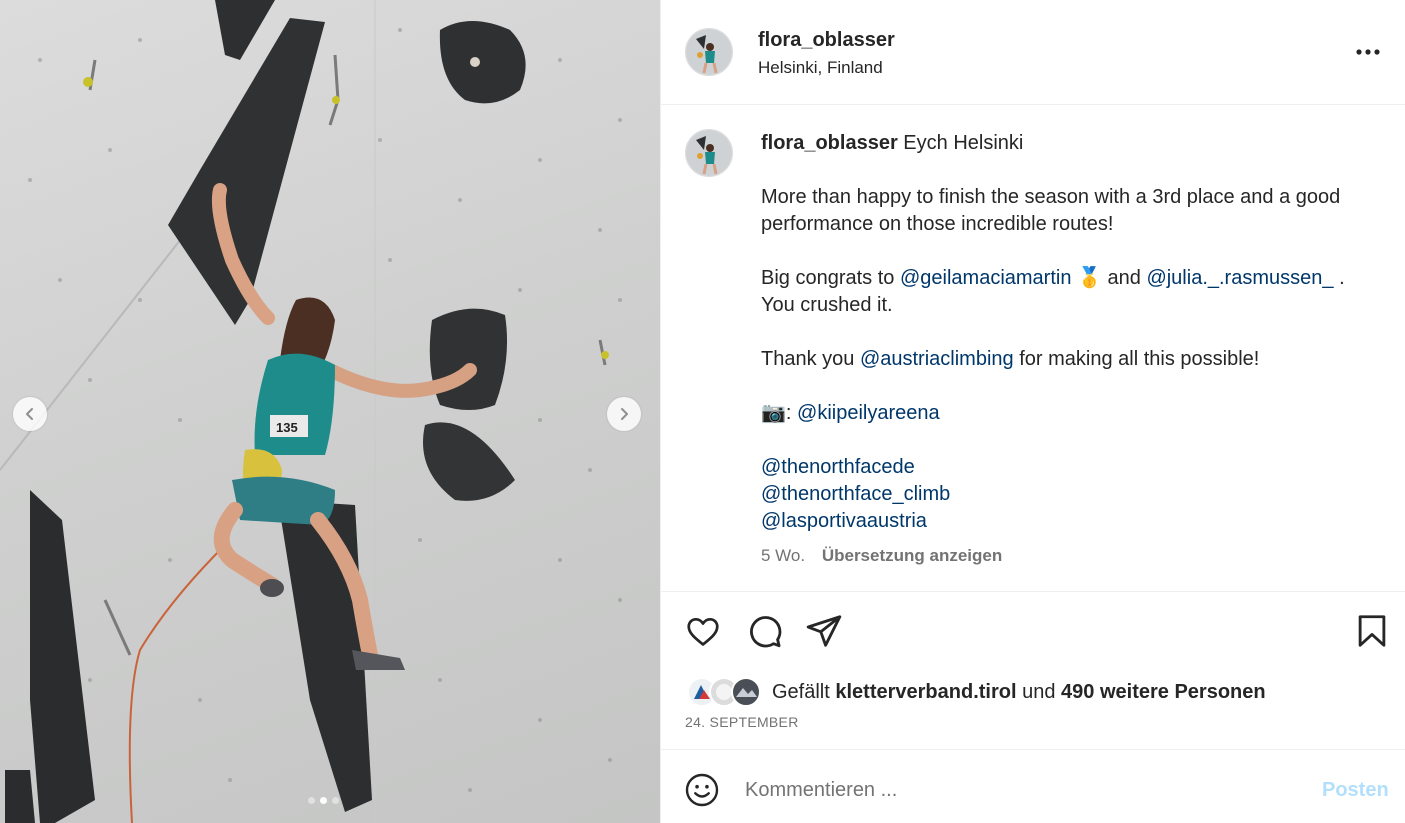  I want to click on previous-slide-button, so click(30, 414).